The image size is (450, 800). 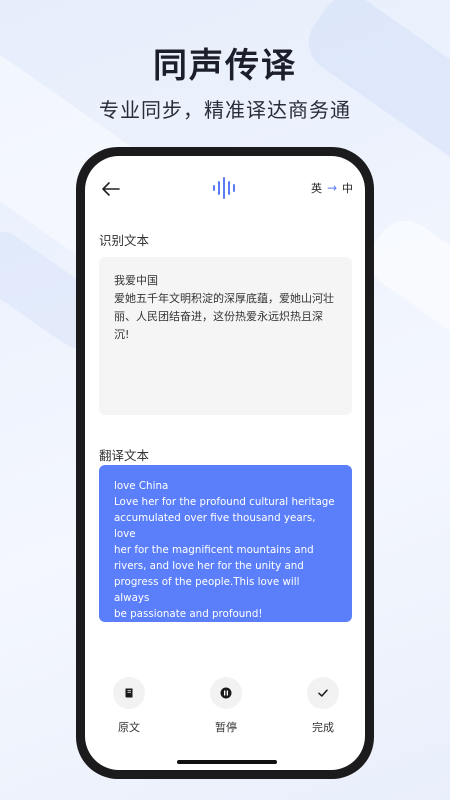 I want to click on translated-text-label: 翻译文本, so click(x=124, y=455).